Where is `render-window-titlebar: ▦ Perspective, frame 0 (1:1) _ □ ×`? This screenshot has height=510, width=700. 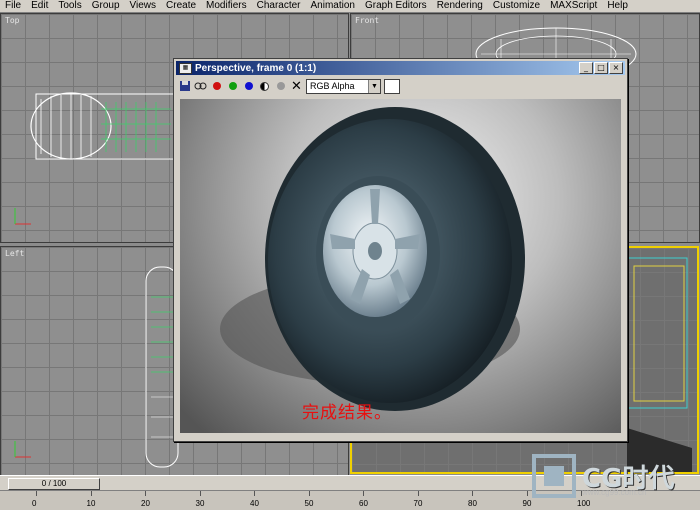 render-window-titlebar: ▦ Perspective, frame 0 (1:1) _ □ × is located at coordinates (400, 68).